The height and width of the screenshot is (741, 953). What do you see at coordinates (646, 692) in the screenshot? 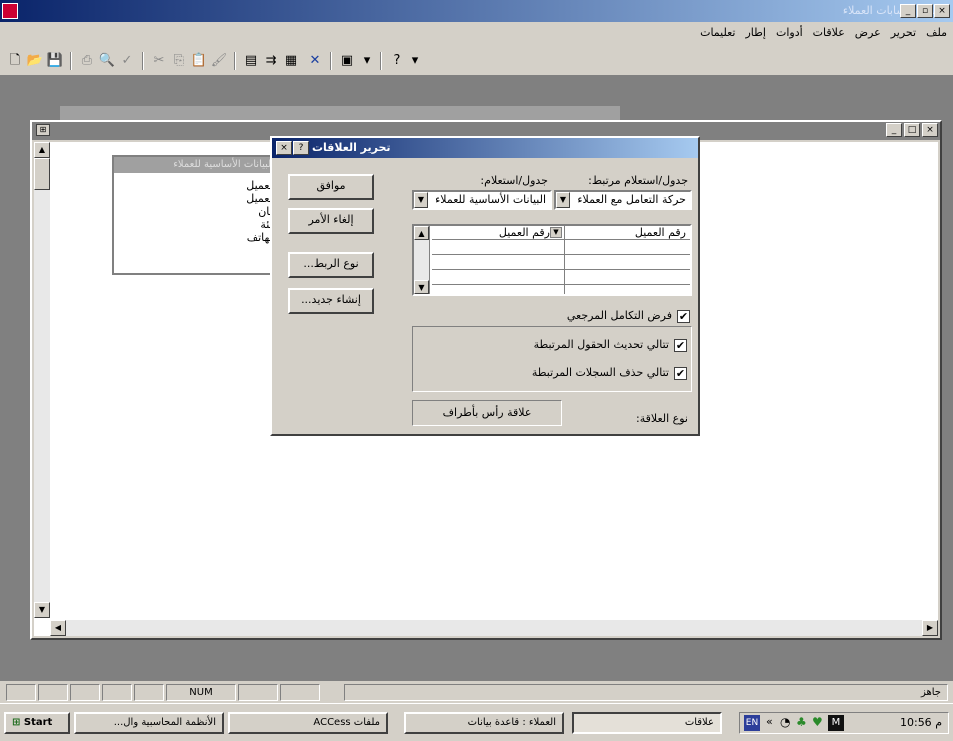
I see `status-ready: جاهز` at bounding box center [646, 692].